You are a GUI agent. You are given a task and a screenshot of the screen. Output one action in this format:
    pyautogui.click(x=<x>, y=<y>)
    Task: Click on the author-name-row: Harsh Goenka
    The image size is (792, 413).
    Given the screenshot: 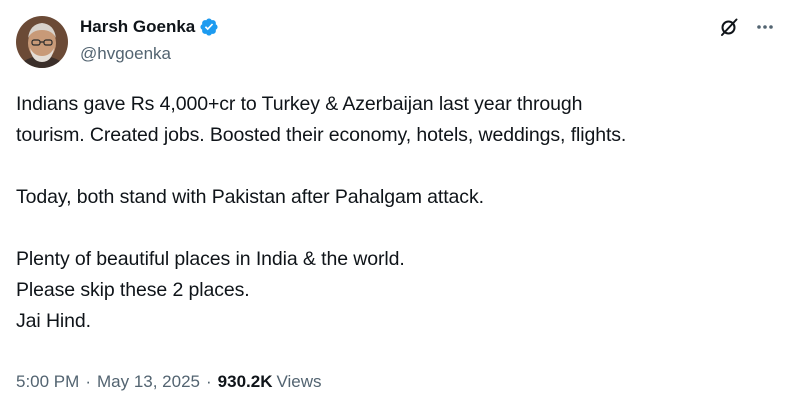 What is the action you would take?
    pyautogui.click(x=149, y=27)
    